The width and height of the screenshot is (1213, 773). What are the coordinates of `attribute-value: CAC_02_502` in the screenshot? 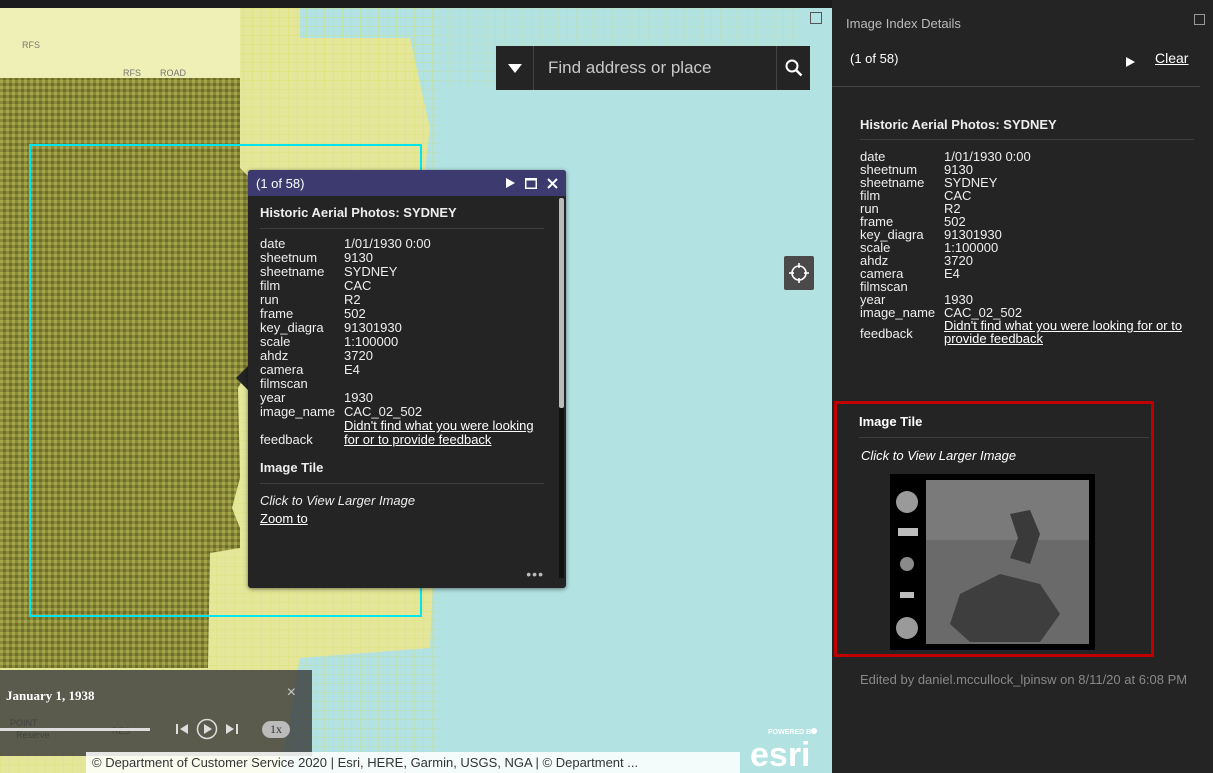 It's located at (383, 411).